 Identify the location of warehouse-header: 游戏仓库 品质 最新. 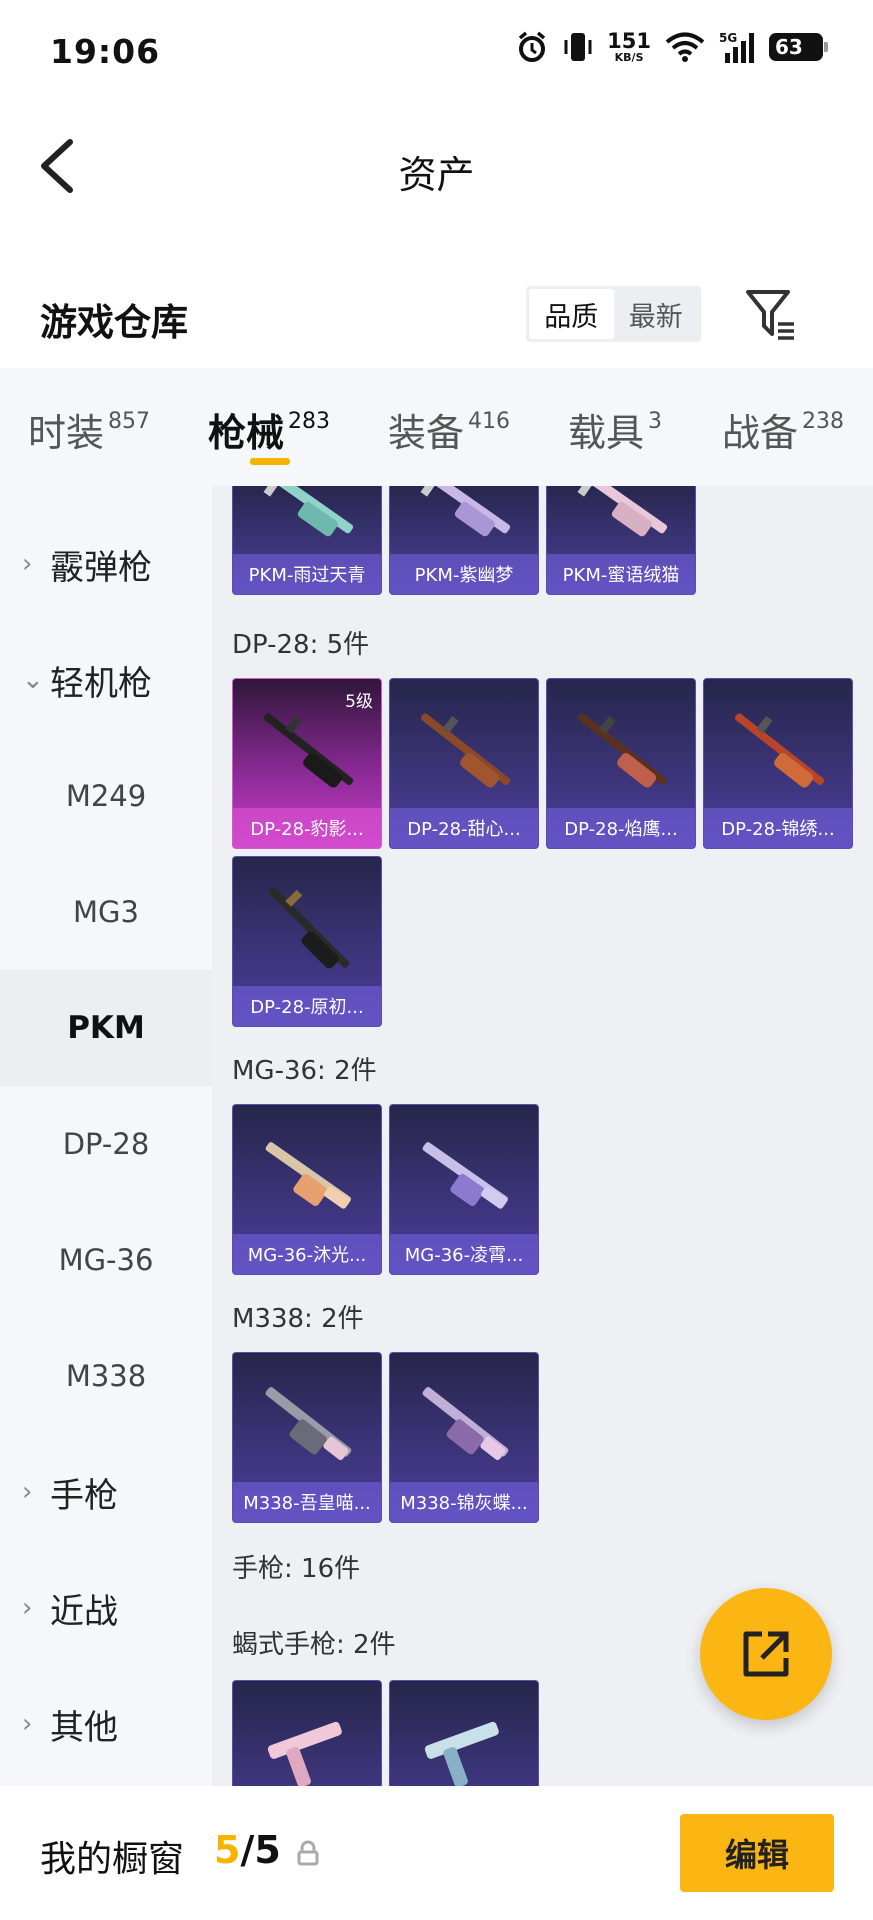
(436, 317).